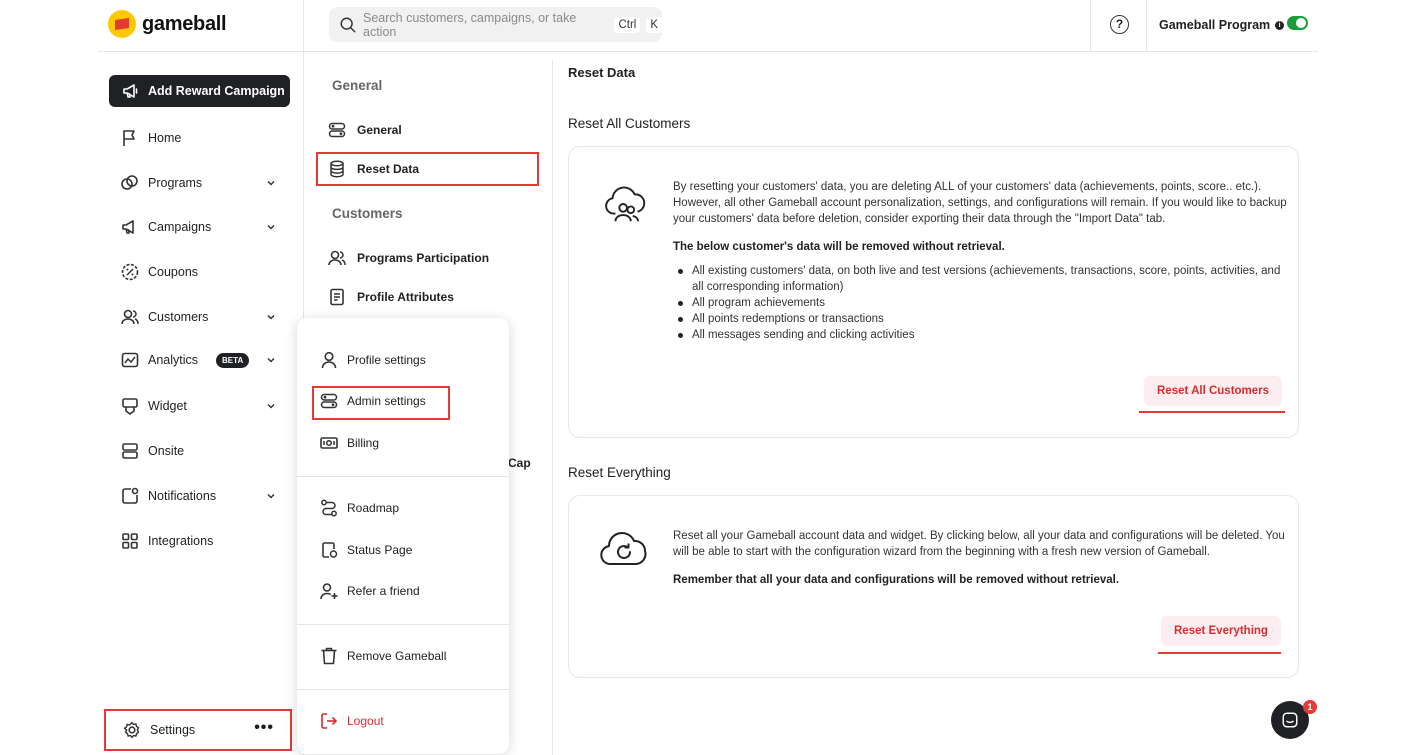  Describe the element at coordinates (367, 213) in the screenshot. I see `section-customers: Customers` at that location.